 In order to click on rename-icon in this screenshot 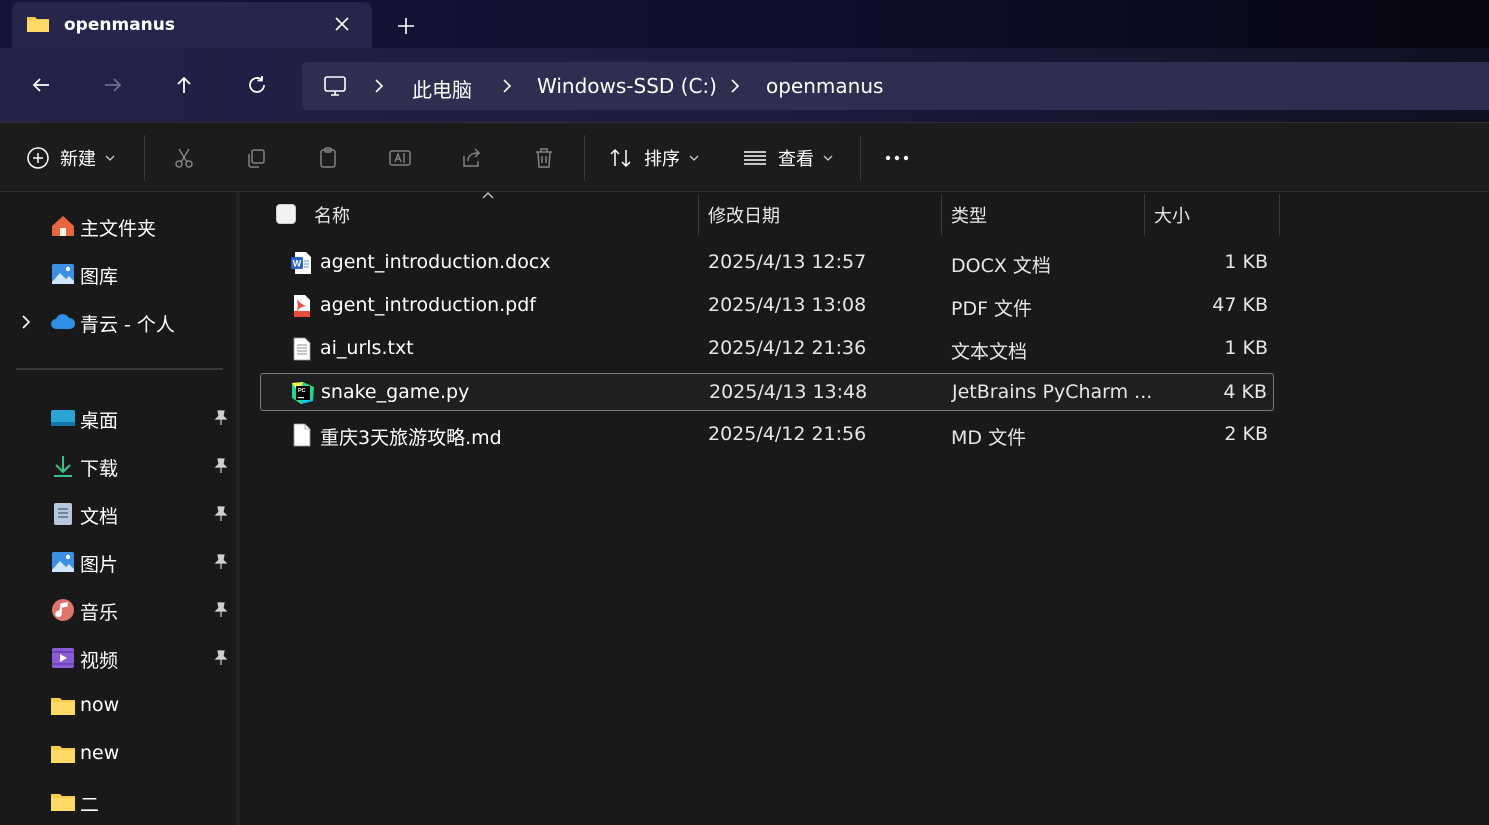, I will do `click(400, 158)`.